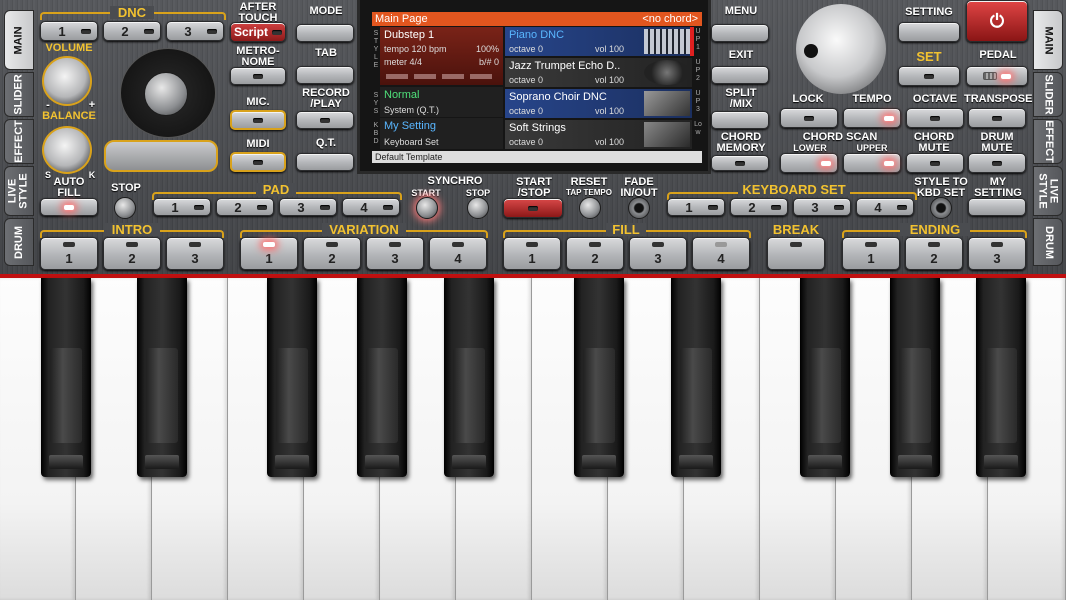 The width and height of the screenshot is (1066, 600). What do you see at coordinates (371, 207) in the screenshot?
I see `pad-button-4: 4` at bounding box center [371, 207].